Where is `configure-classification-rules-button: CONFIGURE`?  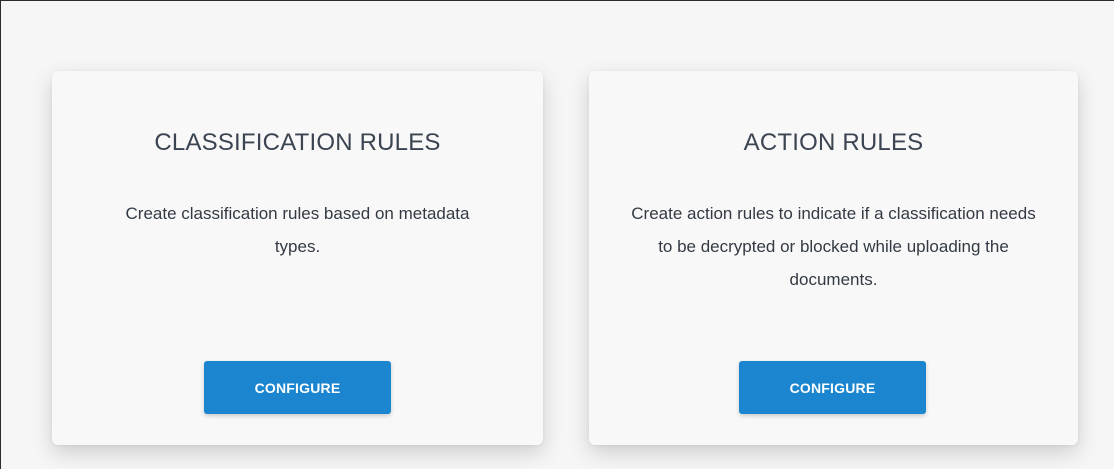 configure-classification-rules-button: CONFIGURE is located at coordinates (297, 387).